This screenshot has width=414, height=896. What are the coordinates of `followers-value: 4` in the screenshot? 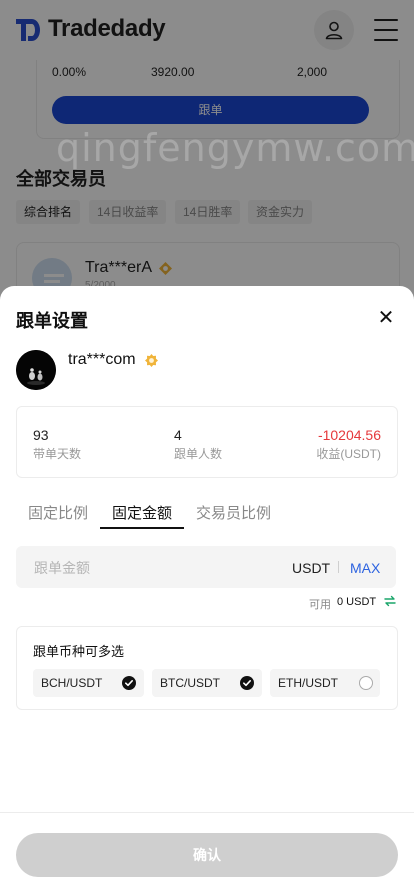 It's located at (178, 435).